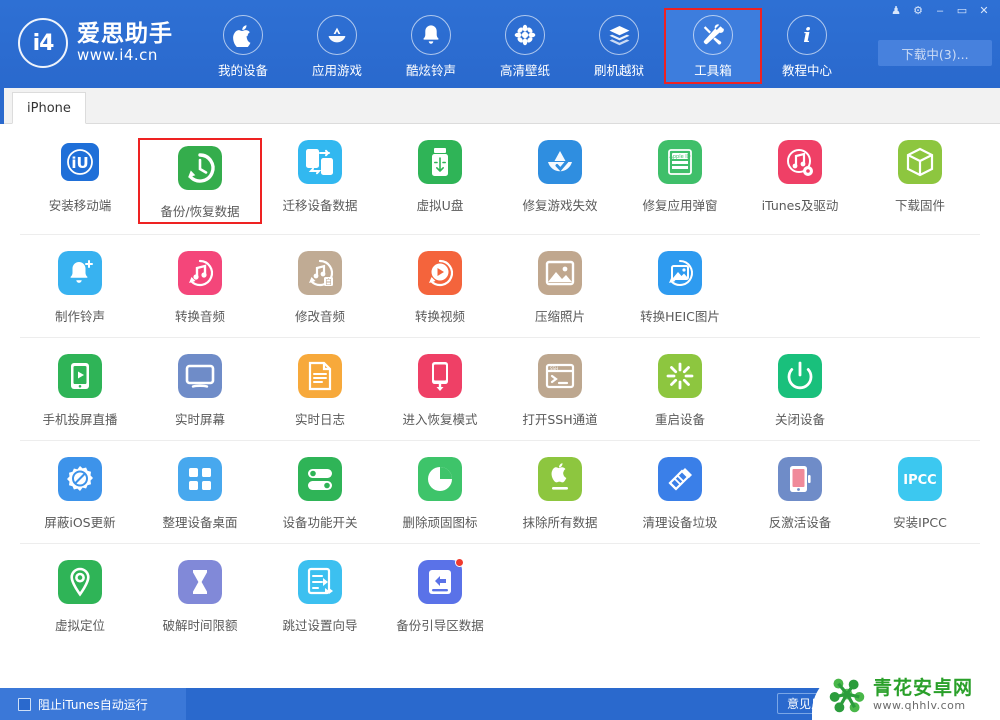 Image resolution: width=1000 pixels, height=720 pixels. Describe the element at coordinates (200, 625) in the screenshot. I see `tool-label: 破解时间限额` at that location.